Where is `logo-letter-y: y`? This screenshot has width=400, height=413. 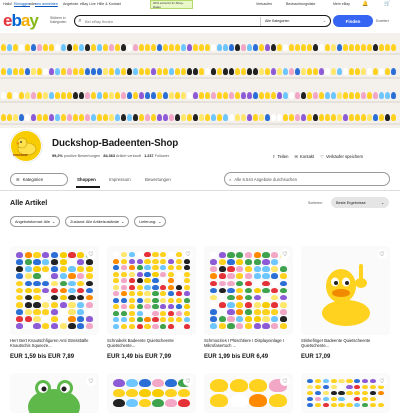
logo-letter-y: y is located at coordinates (34, 20).